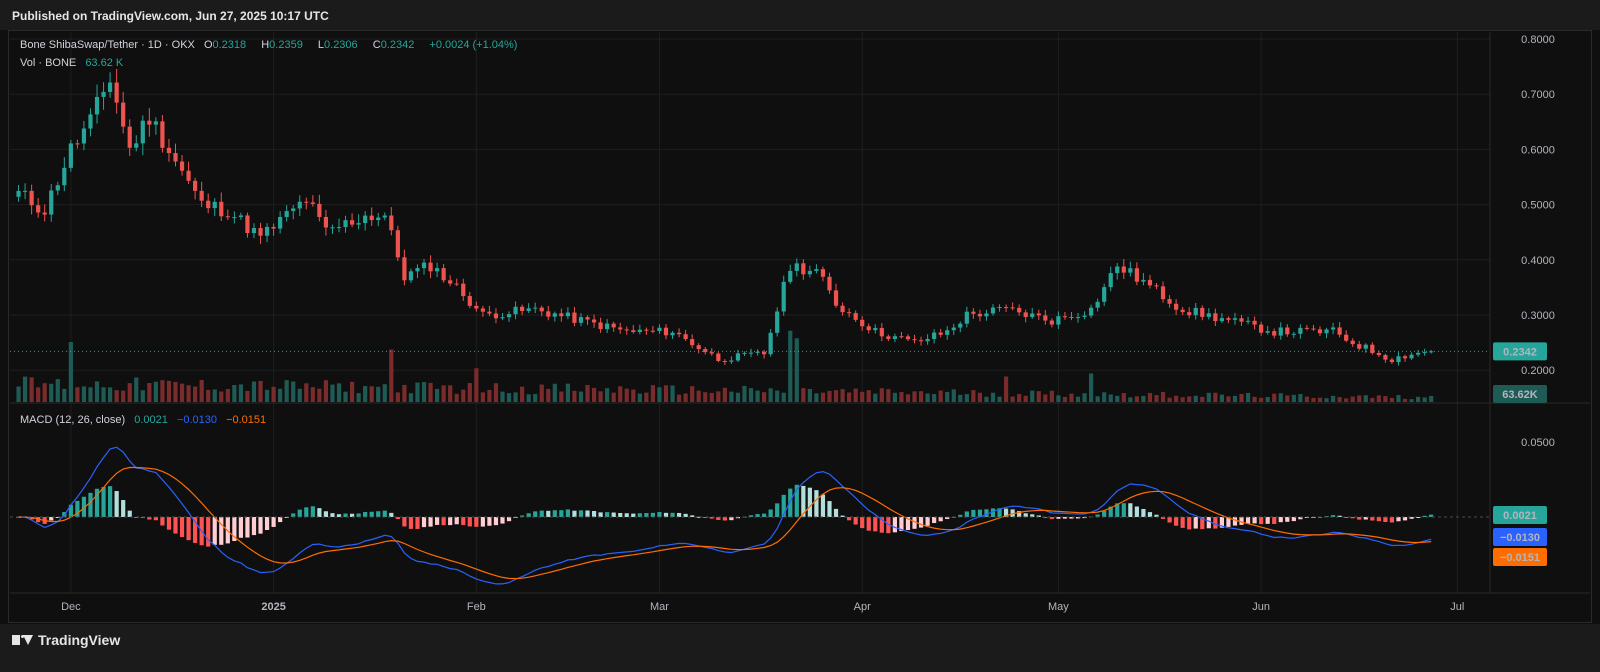  I want to click on brand-name: TradingView, so click(79, 640).